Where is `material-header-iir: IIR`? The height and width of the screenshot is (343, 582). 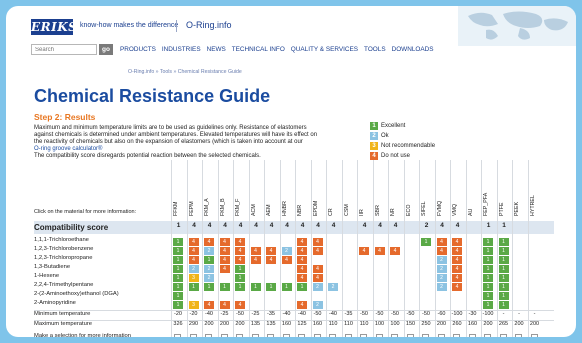
material-header-iir: IIR is located at coordinates (364, 204).